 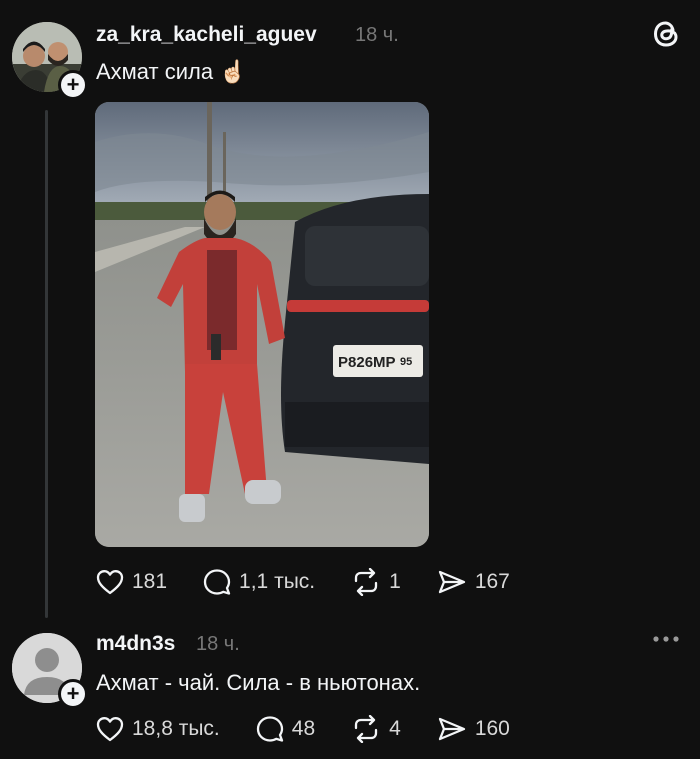 I want to click on reply-timestamp: 18 ч., so click(x=218, y=644).